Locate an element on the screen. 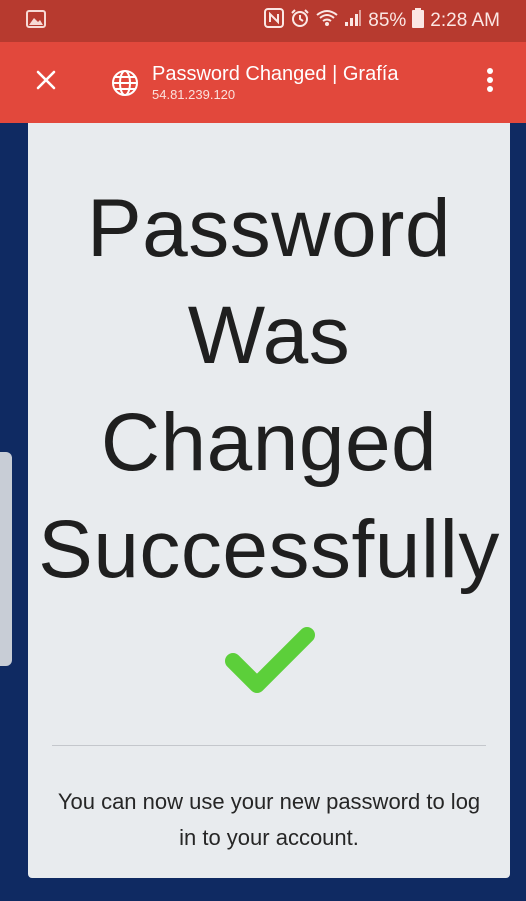 Image resolution: width=526 pixels, height=901 pixels. divider is located at coordinates (269, 745).